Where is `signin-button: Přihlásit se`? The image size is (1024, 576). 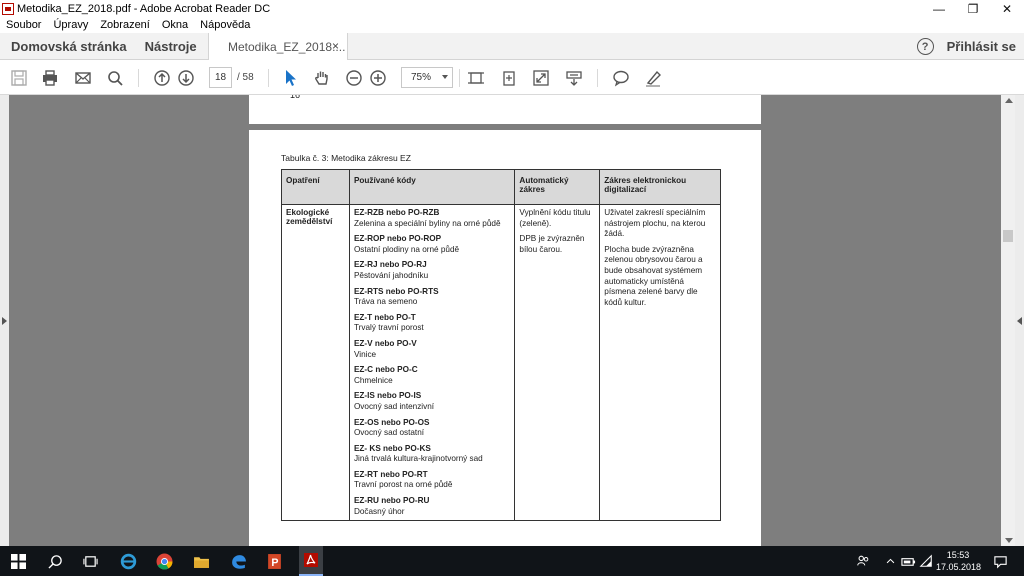 signin-button: Přihlásit se is located at coordinates (981, 46).